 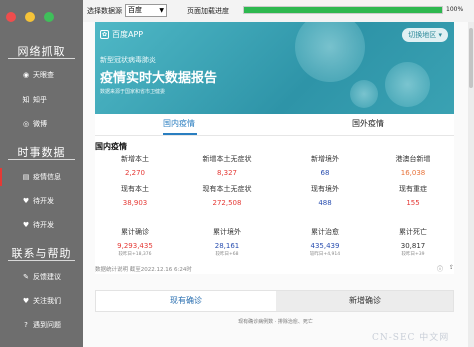 I want to click on sidebar-item-follow-us: ♥ 关注我们, so click(x=41, y=301).